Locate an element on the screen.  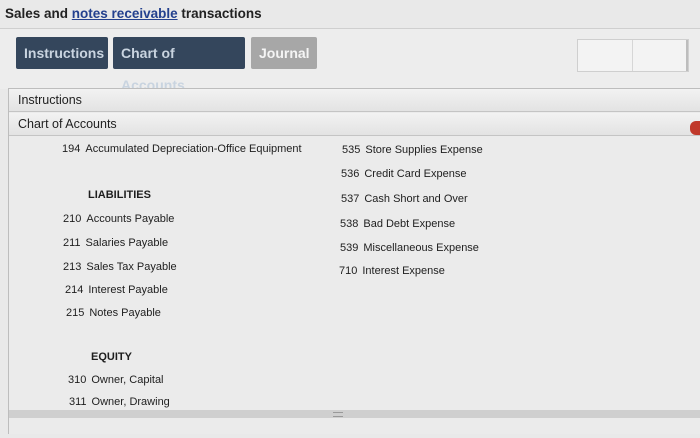
account-535: 535 Store Supplies Expense is located at coordinates (412, 150).